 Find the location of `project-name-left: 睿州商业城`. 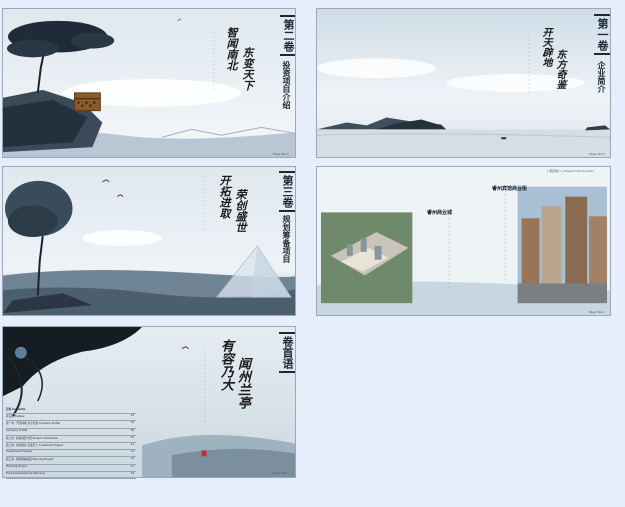

project-name-left: 睿州商业城 is located at coordinates (440, 213).